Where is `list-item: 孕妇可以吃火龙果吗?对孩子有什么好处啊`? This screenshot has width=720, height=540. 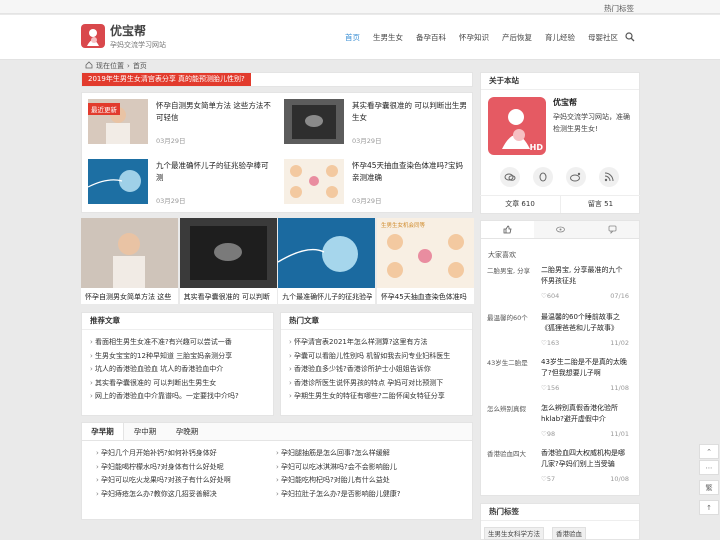 list-item: 孕妇可以吃火龙果吗?对孩子有什么好处啊 is located at coordinates (186, 481).